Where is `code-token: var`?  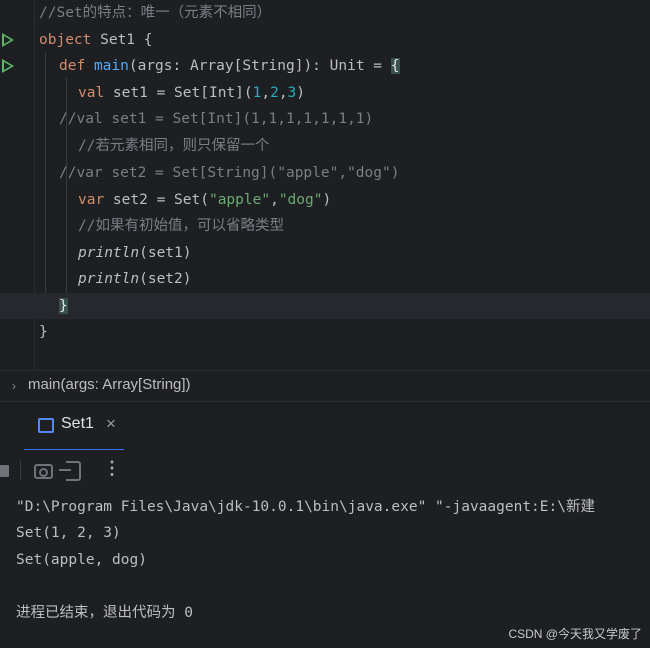 code-token: var is located at coordinates (91, 200).